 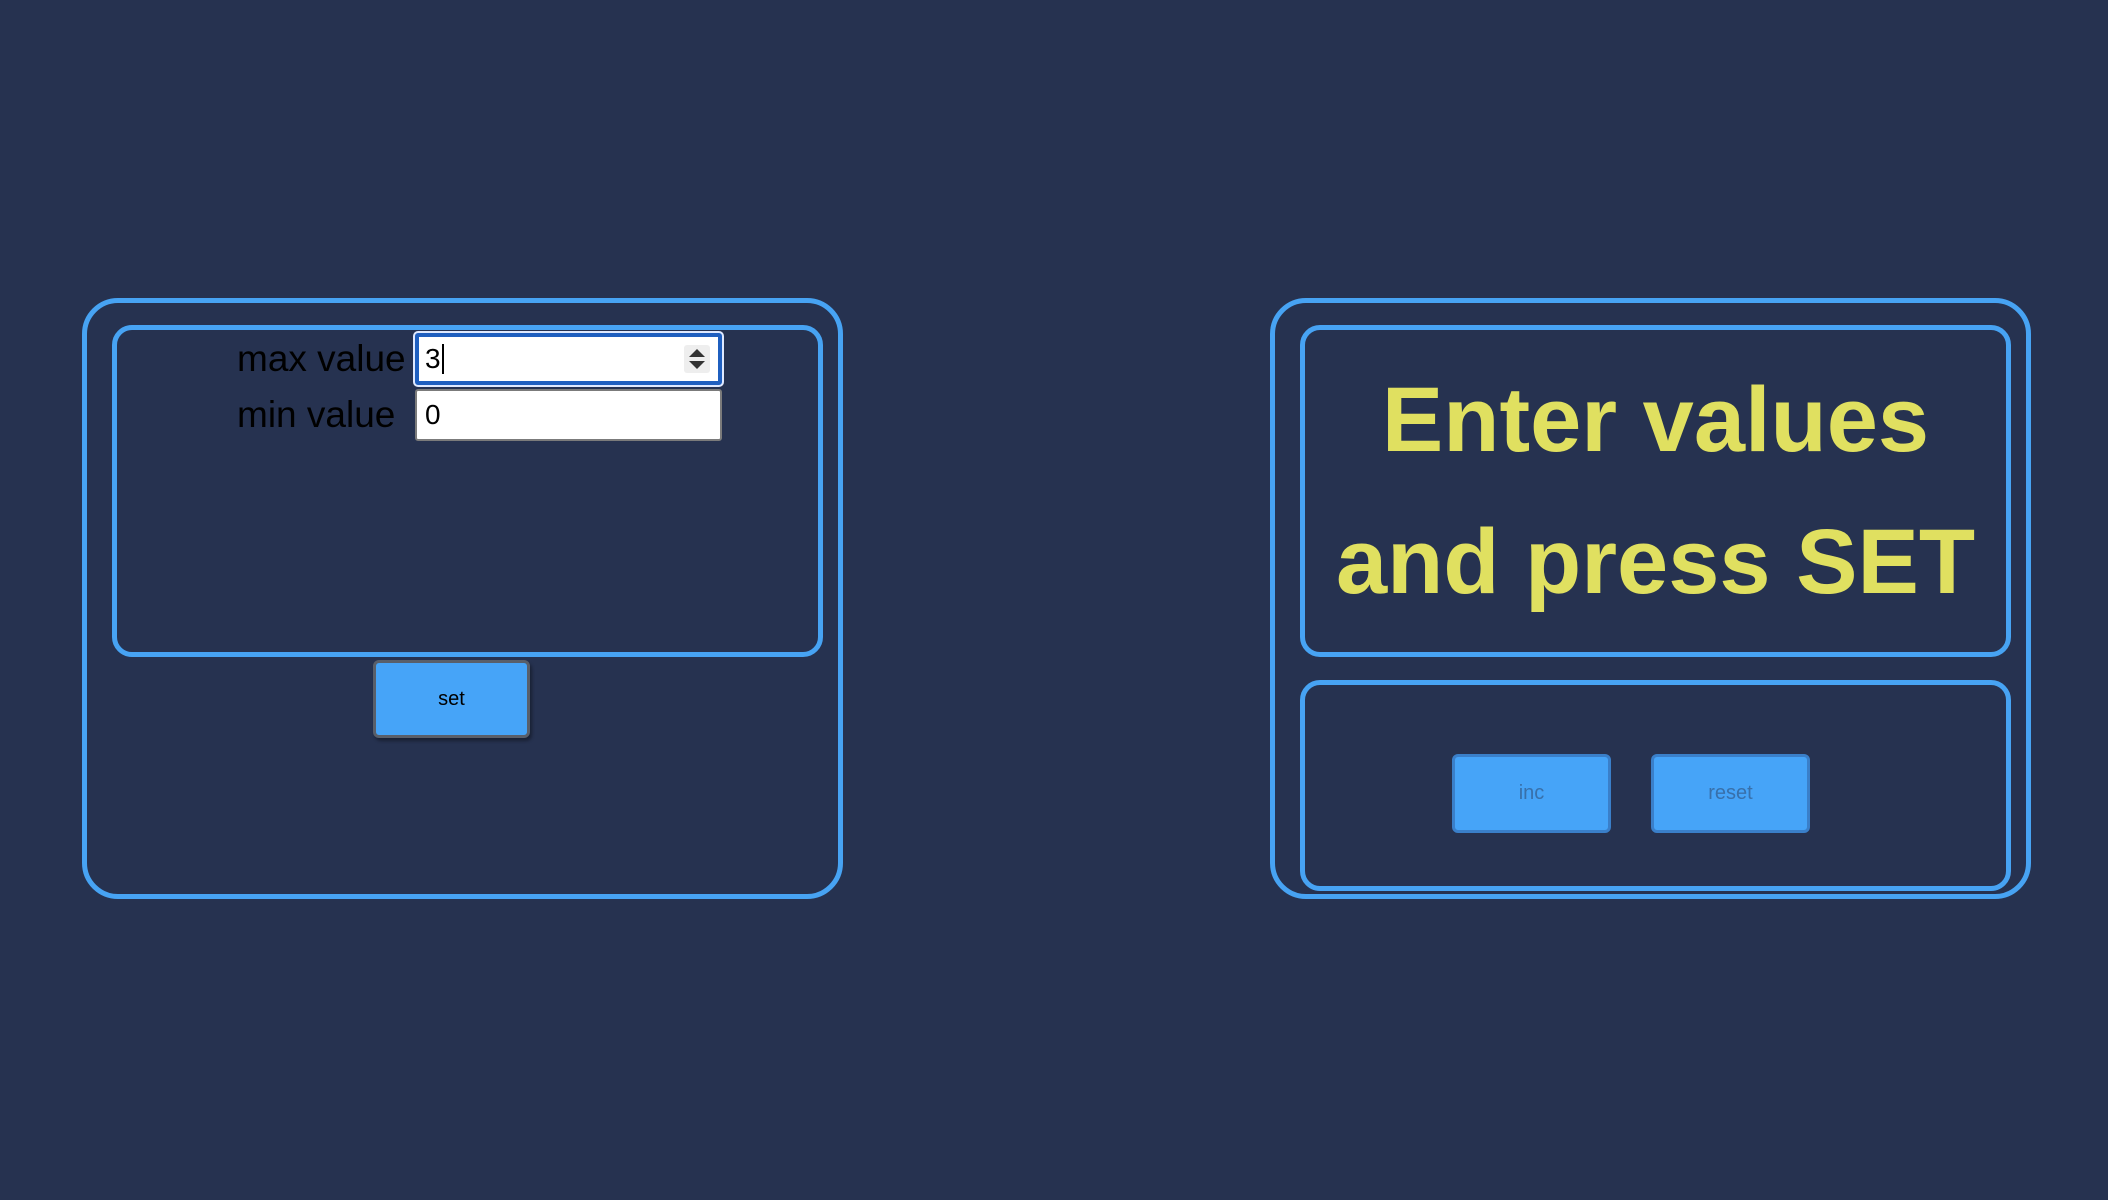 What do you see at coordinates (433, 414) in the screenshot?
I see `min-value-text: 0` at bounding box center [433, 414].